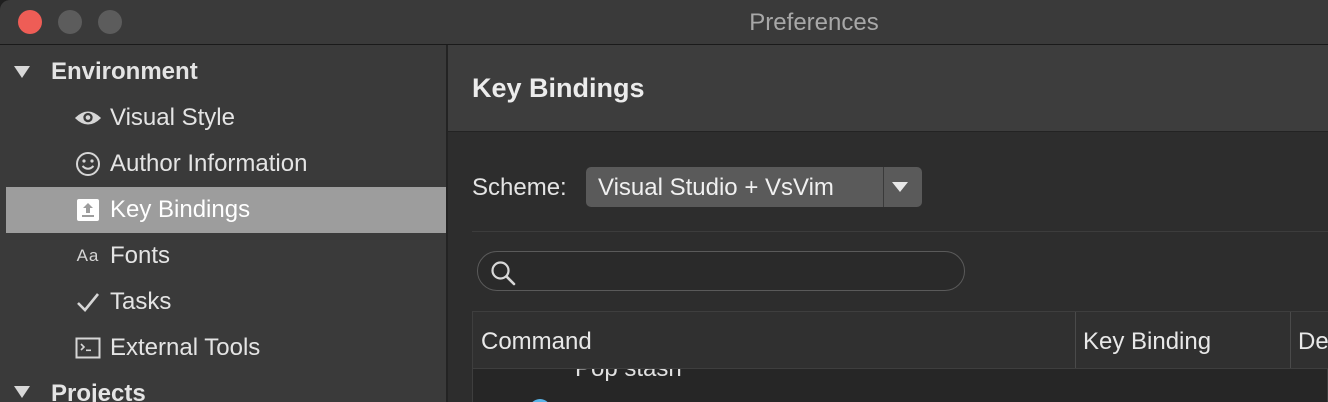  I want to click on search-icon, so click(503, 275).